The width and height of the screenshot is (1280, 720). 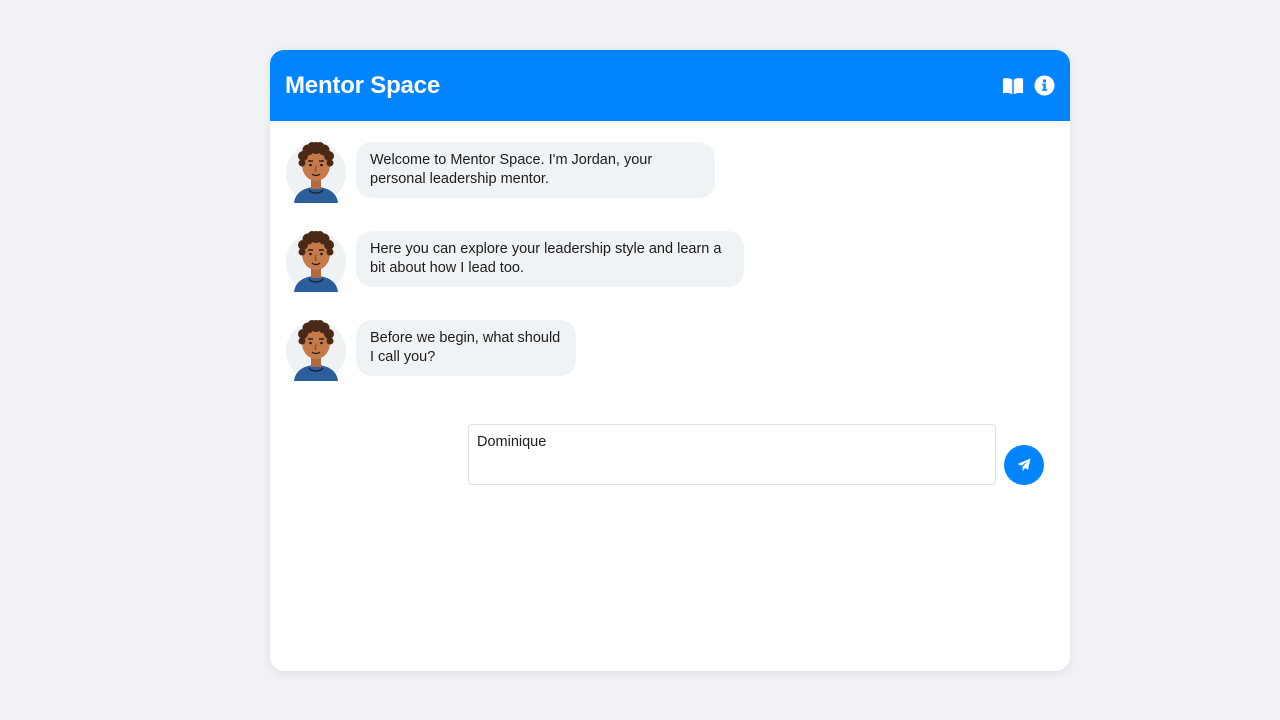 What do you see at coordinates (1028, 86) in the screenshot?
I see `header-actions` at bounding box center [1028, 86].